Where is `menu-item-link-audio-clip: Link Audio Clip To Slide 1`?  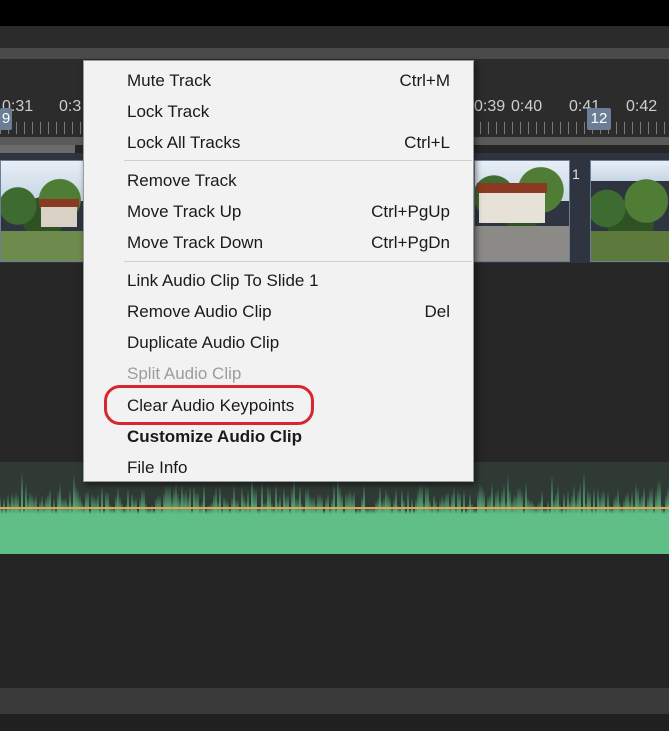
menu-item-link-audio-clip: Link Audio Clip To Slide 1 is located at coordinates (278, 280).